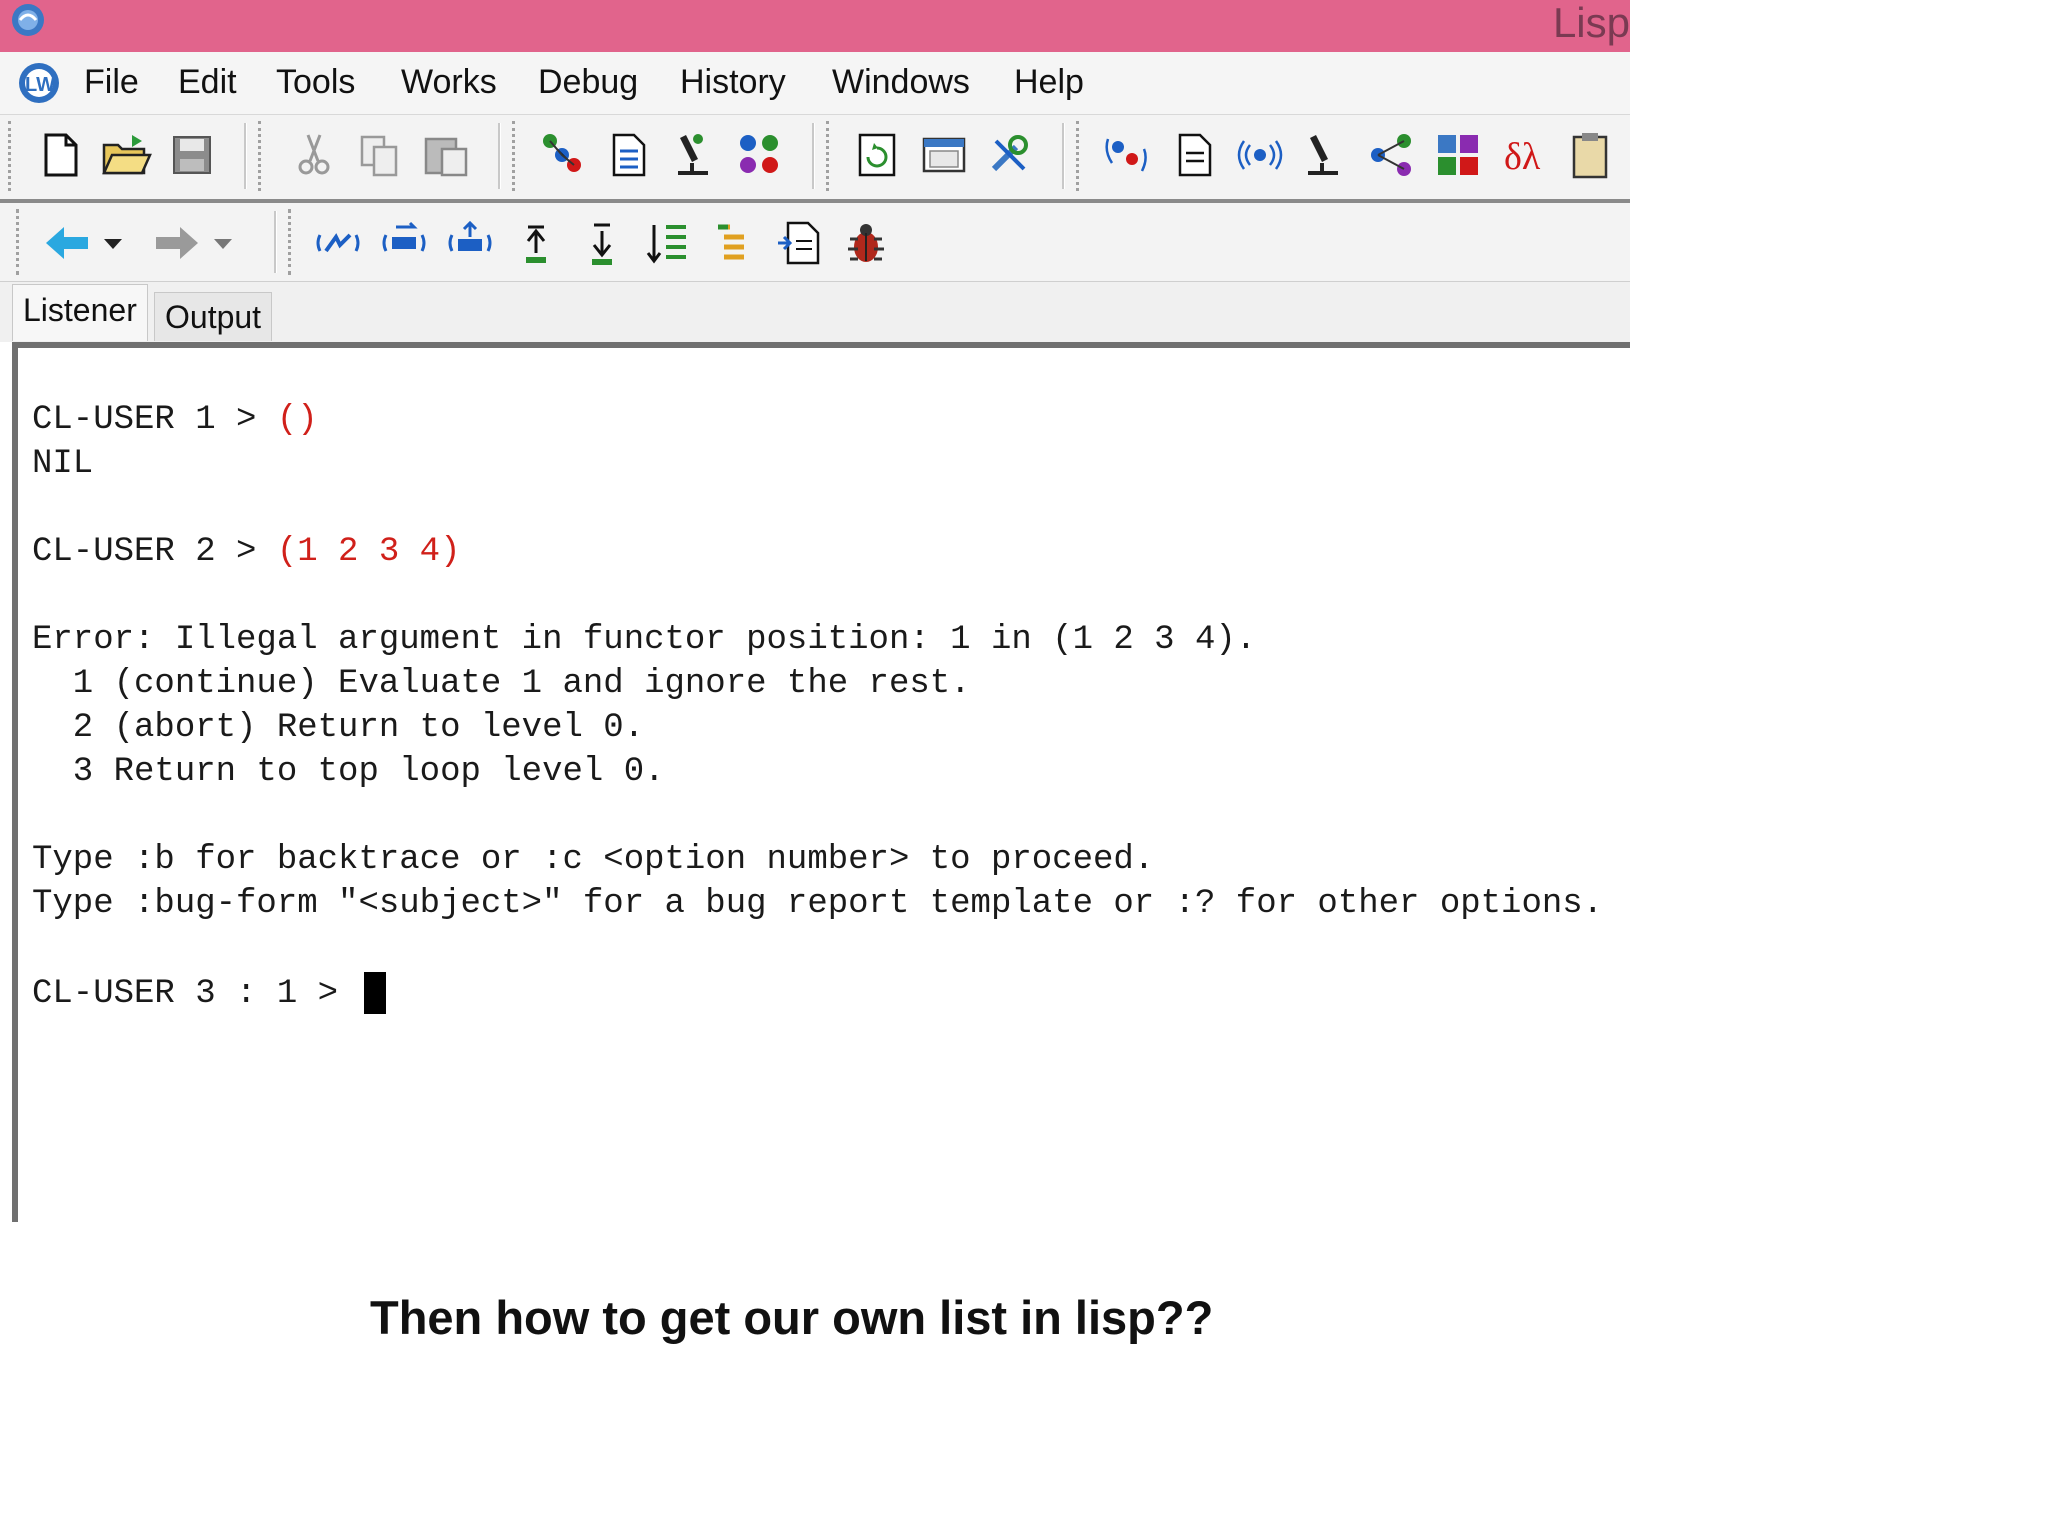  Describe the element at coordinates (195, 993) in the screenshot. I see `console-prompt: CL-USER 3 : 1 >` at that location.